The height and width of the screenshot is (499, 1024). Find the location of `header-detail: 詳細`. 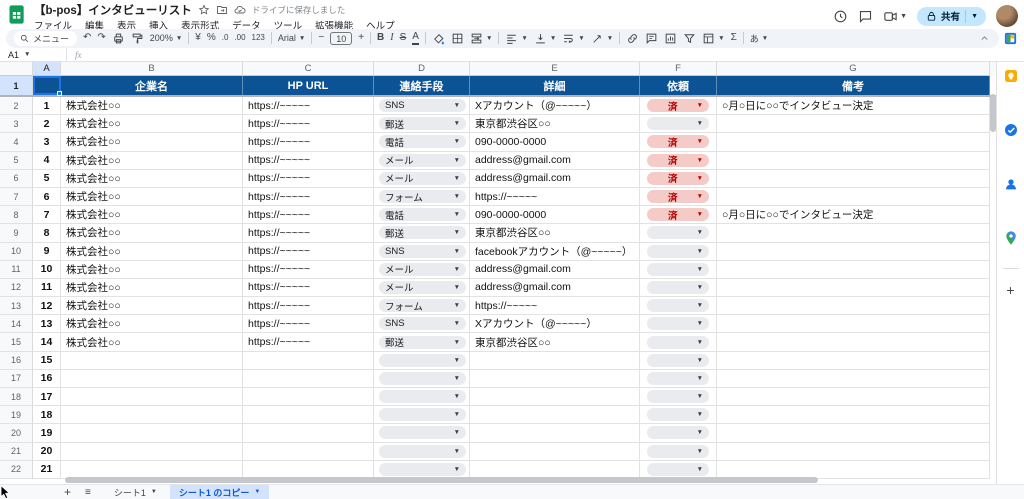

header-detail: 詳細 is located at coordinates (555, 85).